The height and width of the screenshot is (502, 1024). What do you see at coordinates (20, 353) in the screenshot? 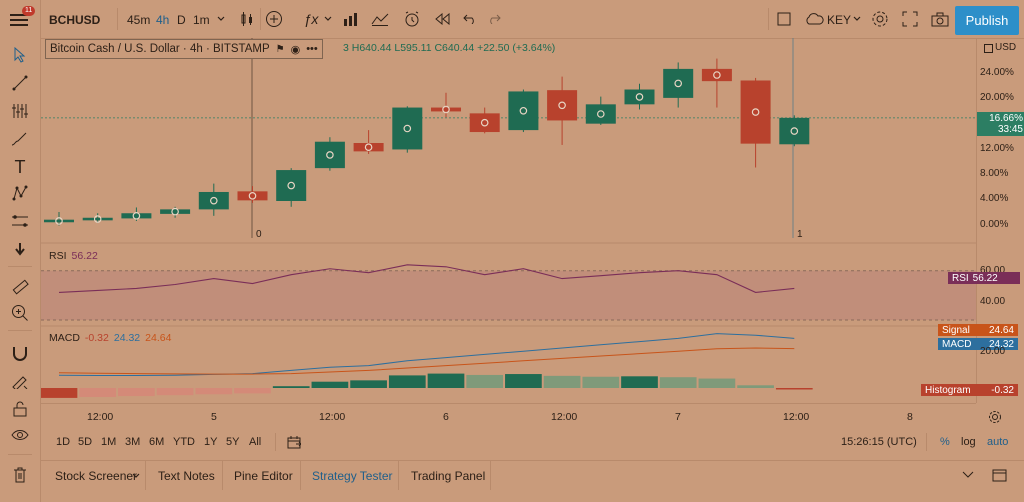
I see `magnet-icon` at bounding box center [20, 353].